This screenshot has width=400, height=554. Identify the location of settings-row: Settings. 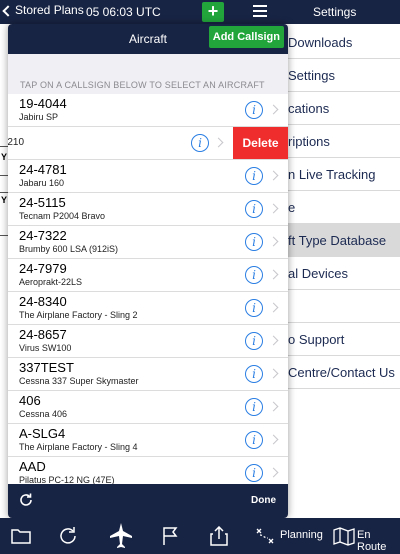
(342, 75).